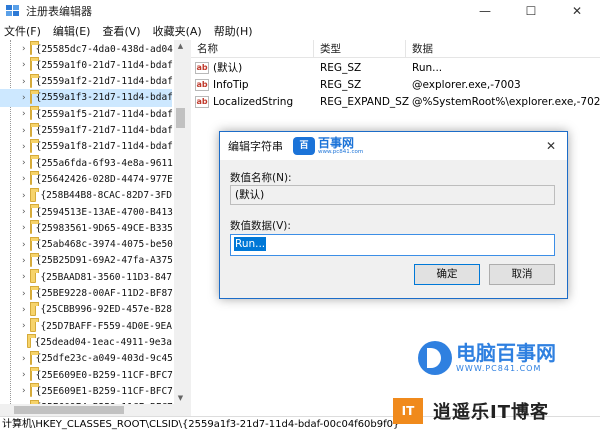  I want to click on dialog-title: 编辑字符串, so click(255, 146).